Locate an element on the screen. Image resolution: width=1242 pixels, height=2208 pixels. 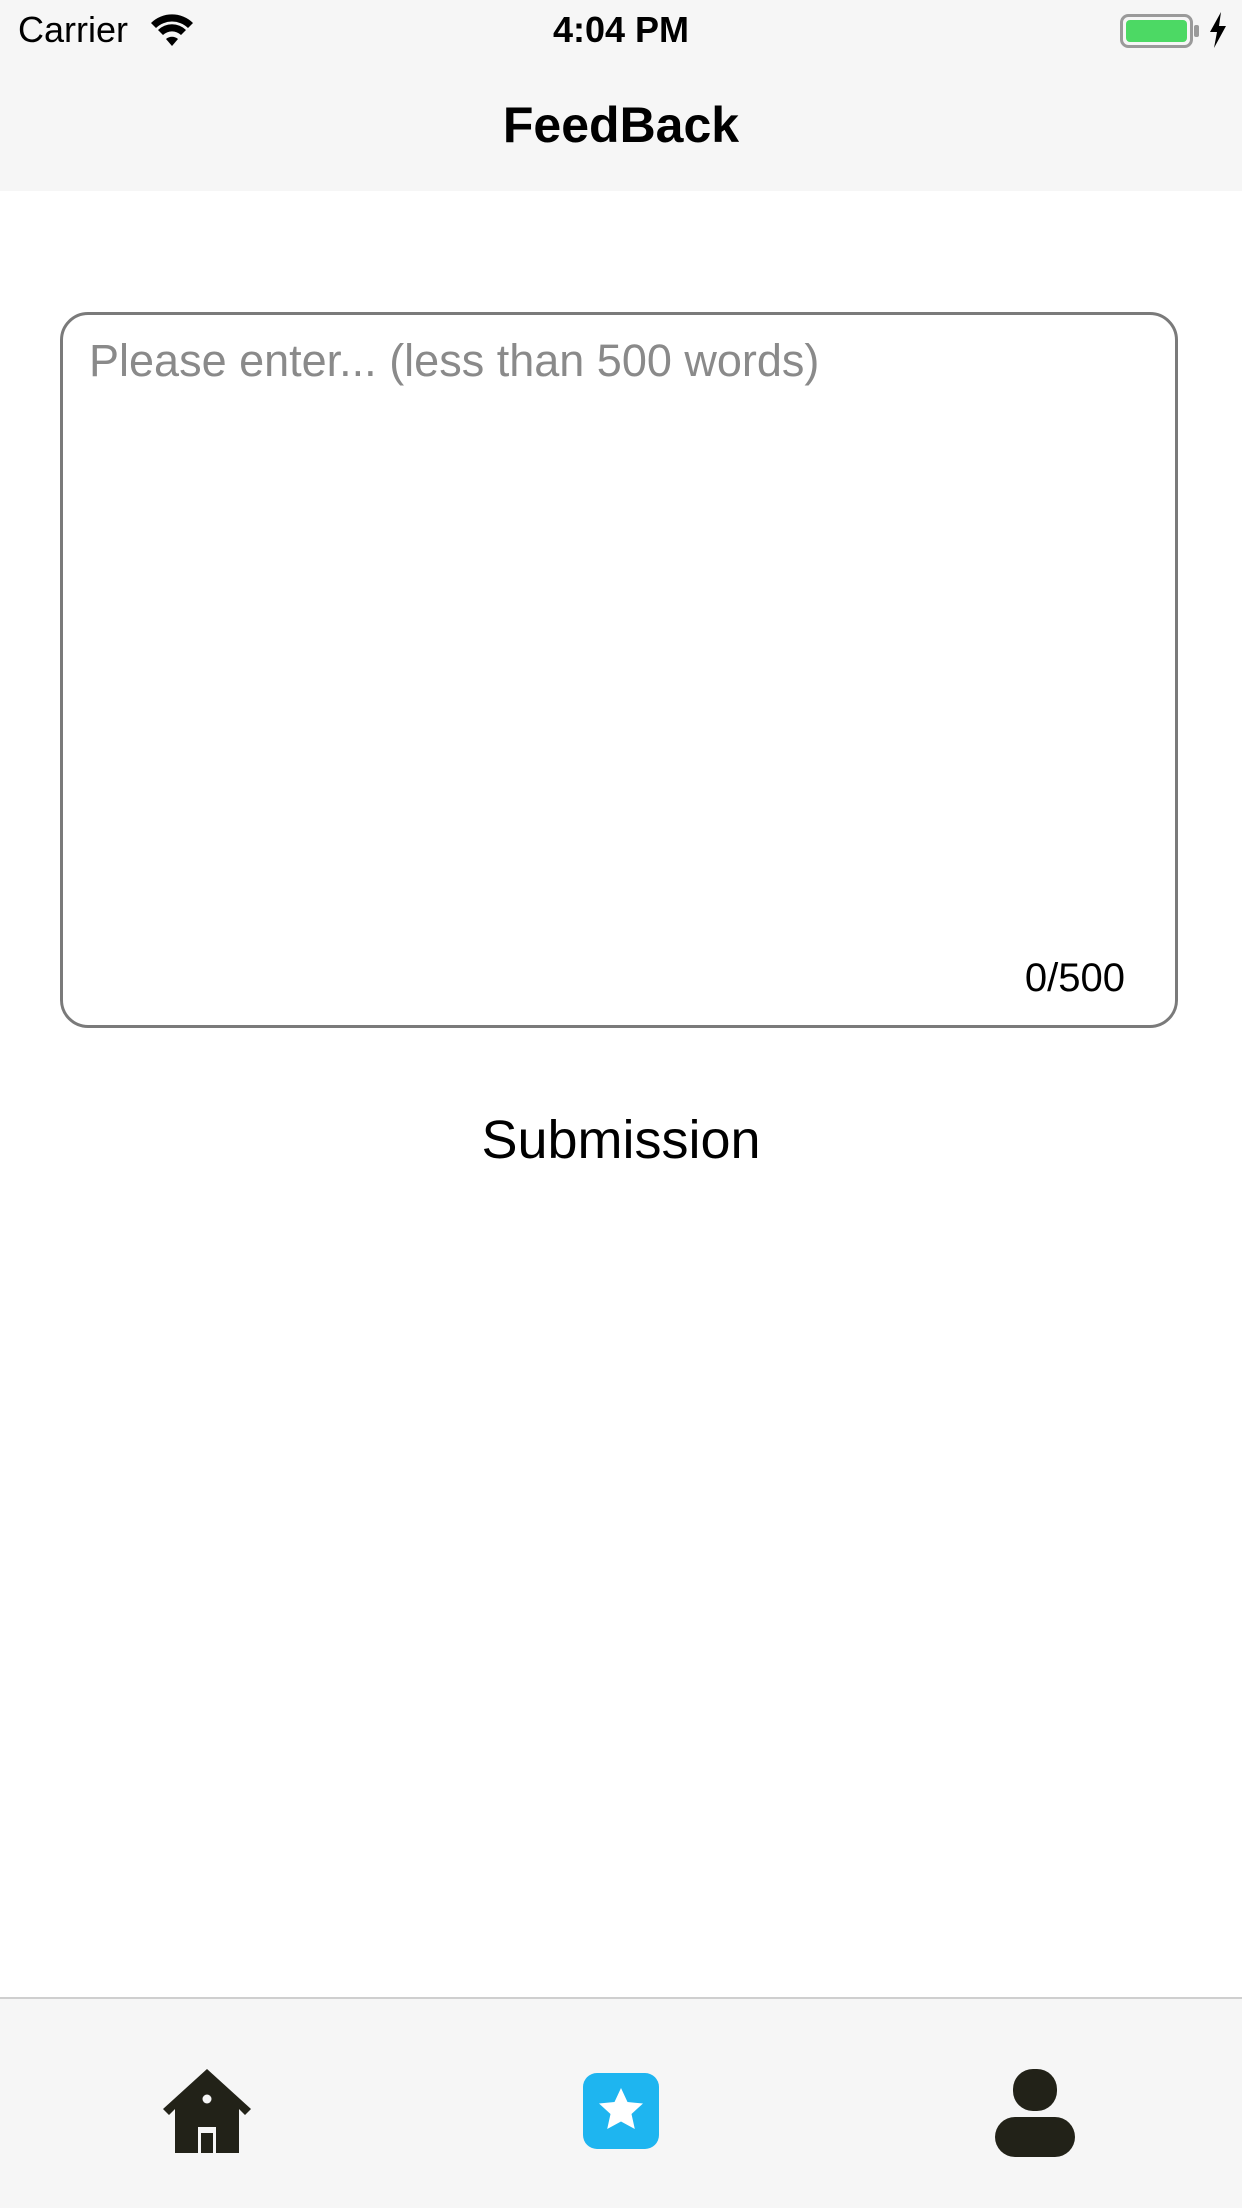
star-icon is located at coordinates (621, 2111).